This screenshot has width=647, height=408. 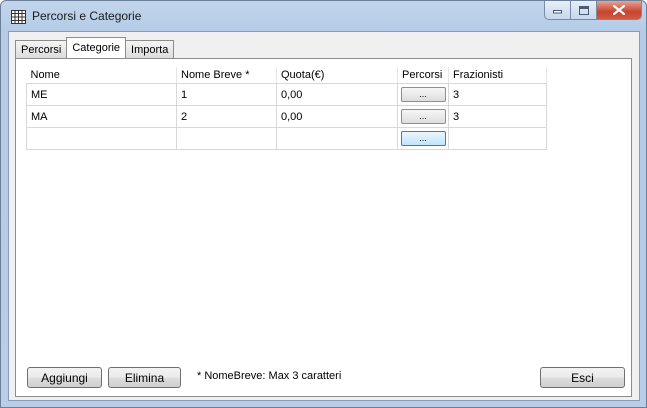 What do you see at coordinates (226, 75) in the screenshot?
I see `column-header-nome-breve: Nome Breve *` at bounding box center [226, 75].